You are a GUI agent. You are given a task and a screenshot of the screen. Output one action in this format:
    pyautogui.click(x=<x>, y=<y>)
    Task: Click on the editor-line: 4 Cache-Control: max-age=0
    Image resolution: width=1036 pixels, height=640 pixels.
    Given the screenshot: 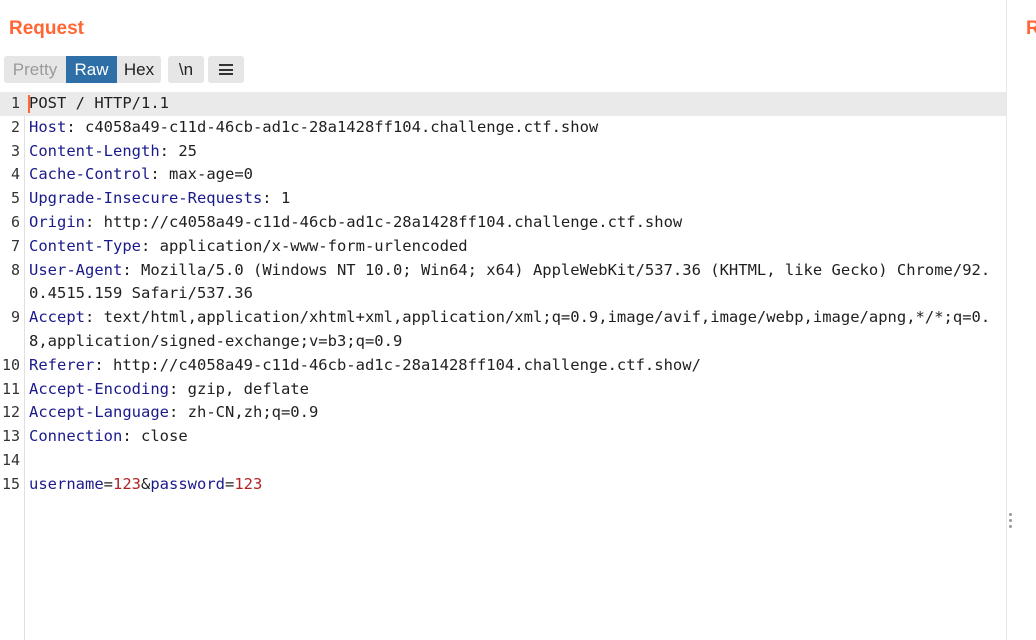 What is the action you would take?
    pyautogui.click(x=503, y=175)
    